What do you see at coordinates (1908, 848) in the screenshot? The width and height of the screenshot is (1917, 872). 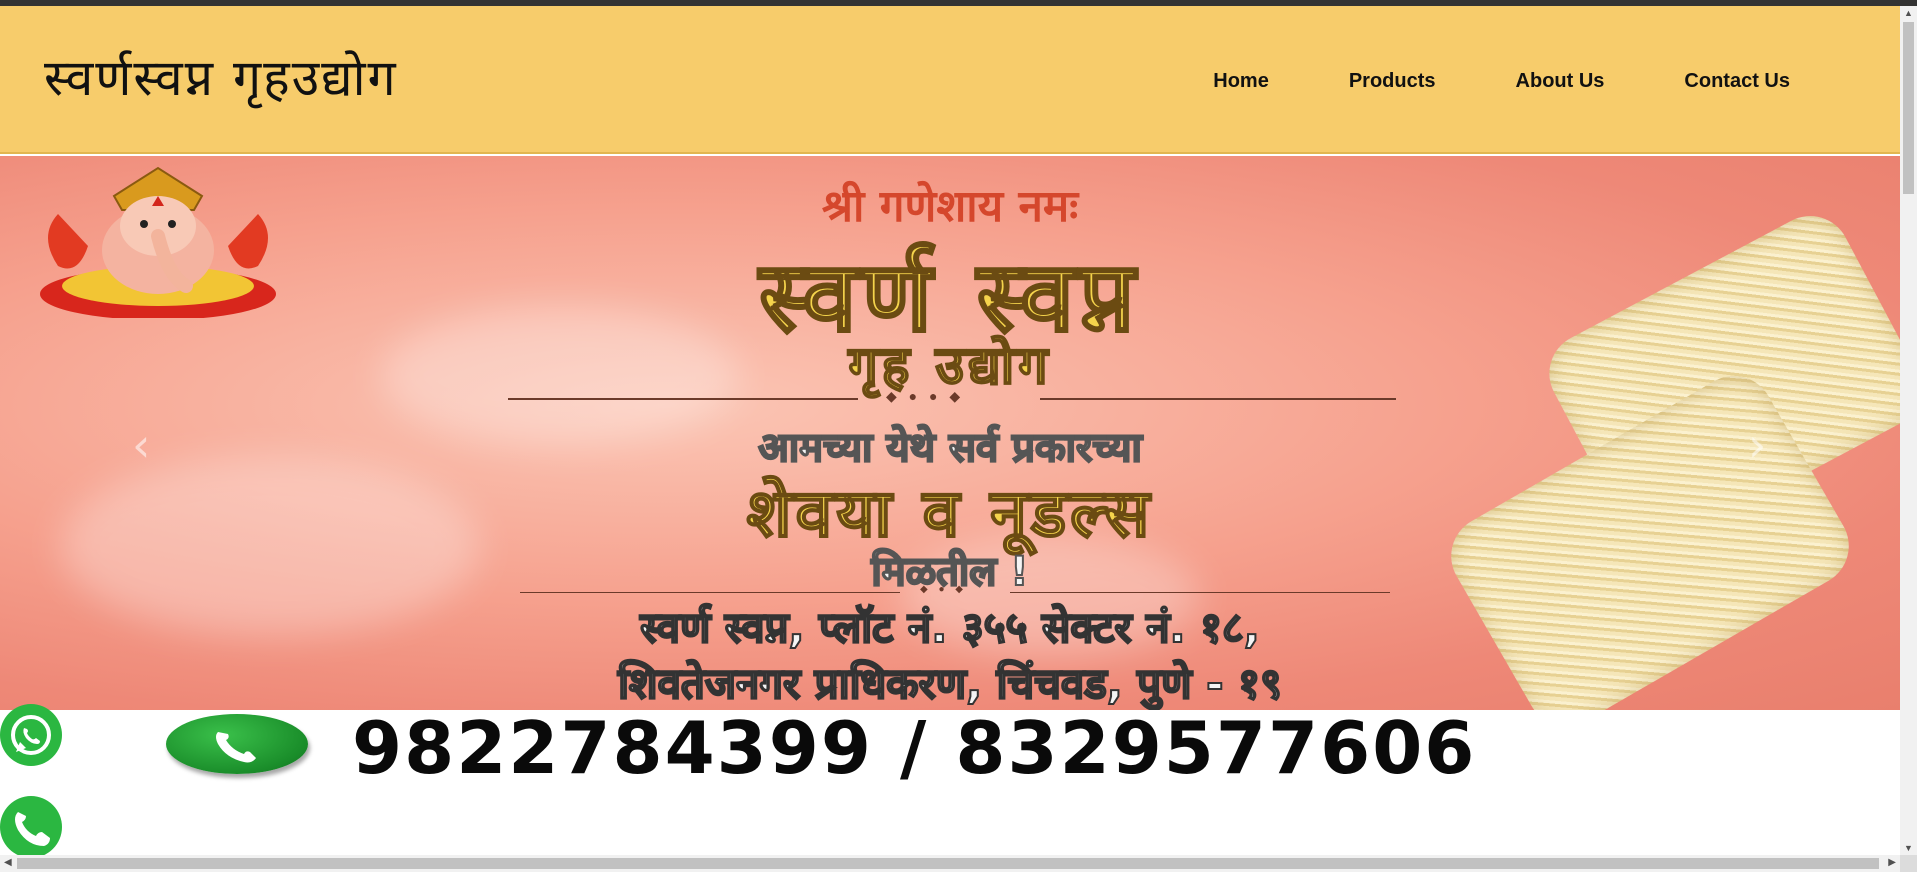 I see `scroll-down-arrow: ▼` at bounding box center [1908, 848].